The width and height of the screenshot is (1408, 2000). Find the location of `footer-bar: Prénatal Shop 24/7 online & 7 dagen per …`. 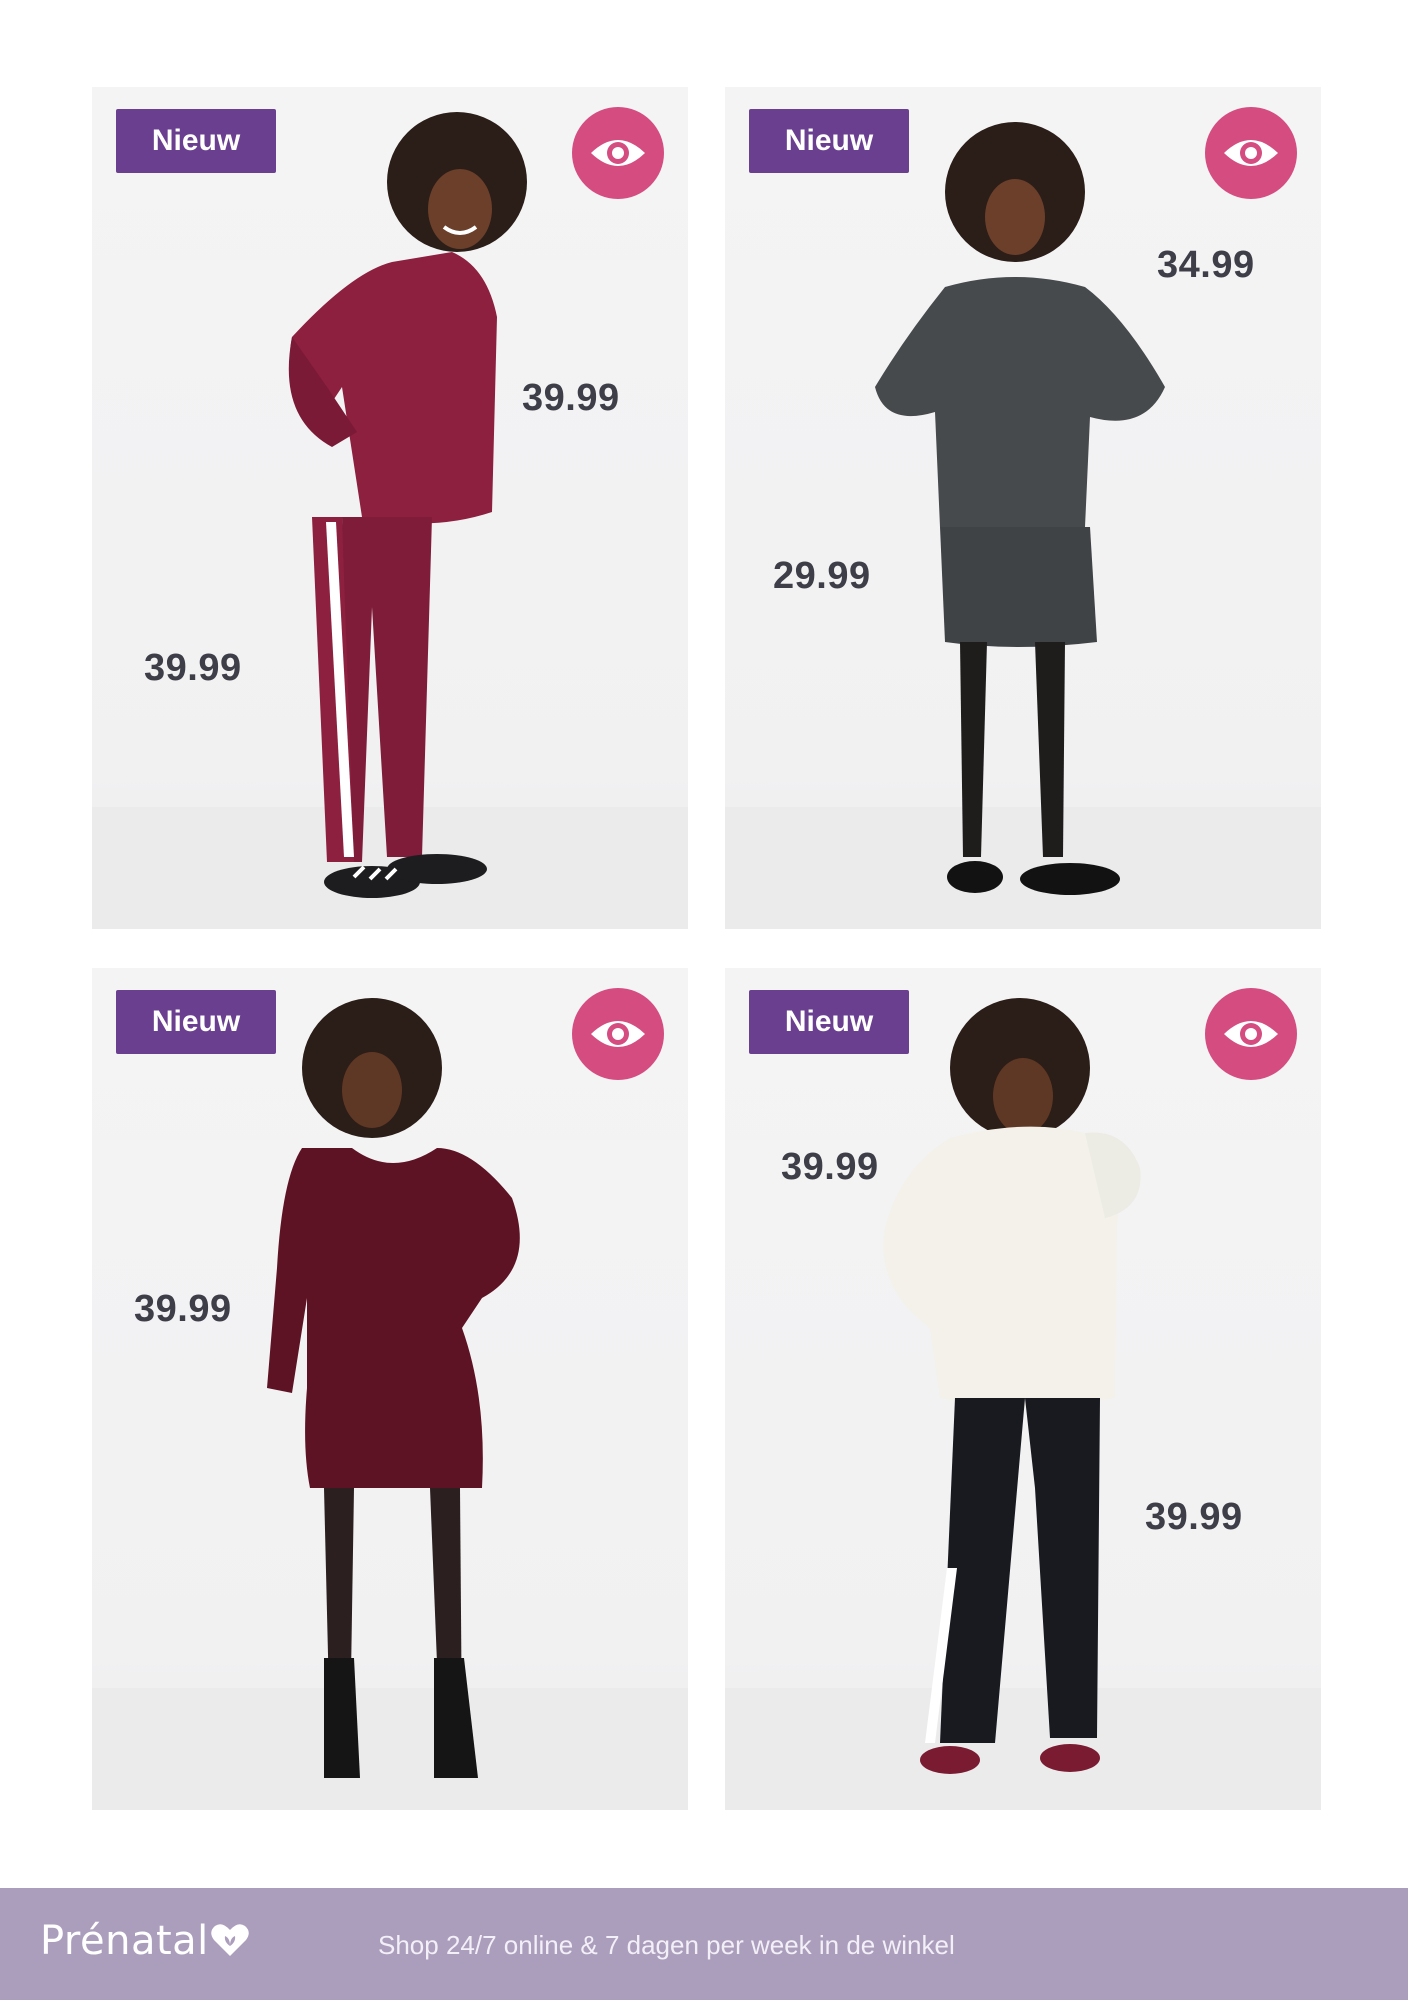

footer-bar: Prénatal Shop 24/7 online & 7 dagen per … is located at coordinates (704, 1944).